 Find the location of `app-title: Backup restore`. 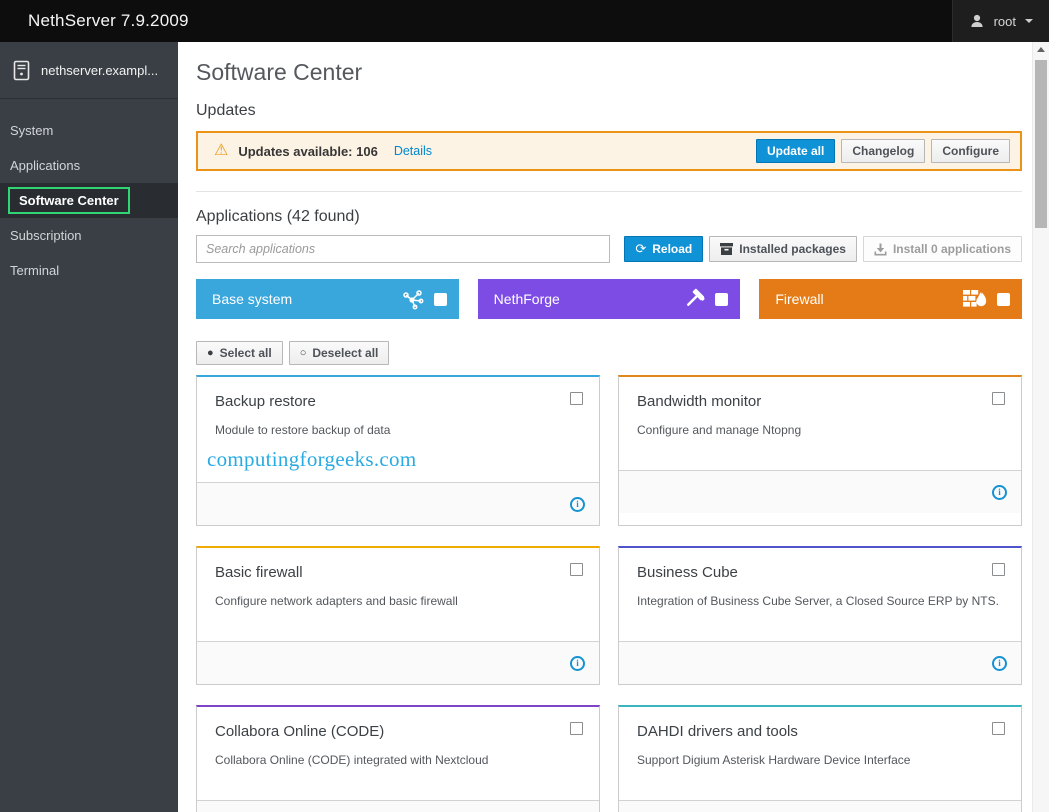

app-title: Backup restore is located at coordinates (265, 401).